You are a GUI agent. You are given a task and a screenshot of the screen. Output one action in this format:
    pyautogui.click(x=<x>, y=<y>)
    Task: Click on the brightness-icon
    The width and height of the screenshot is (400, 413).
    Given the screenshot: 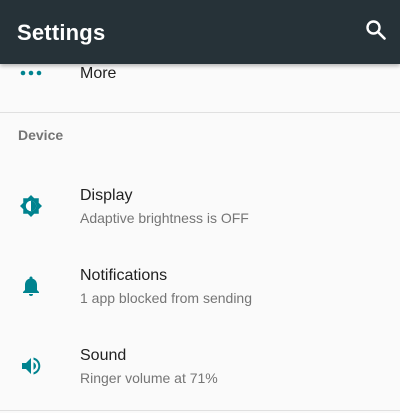 What is the action you would take?
    pyautogui.click(x=31, y=206)
    